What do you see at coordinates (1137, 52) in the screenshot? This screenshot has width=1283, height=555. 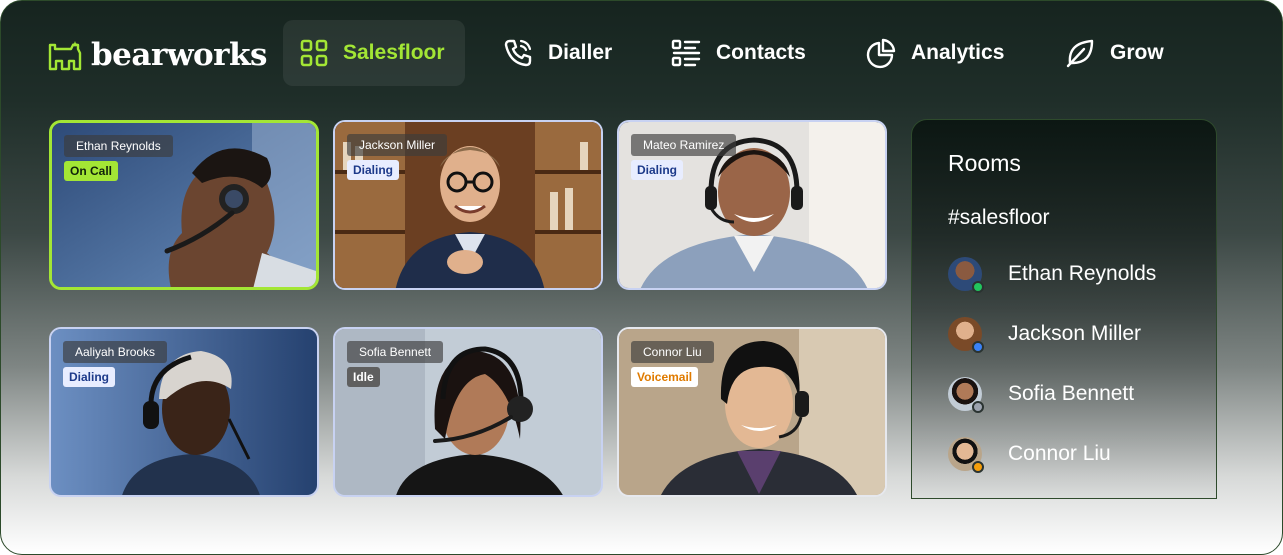 I see `nav-label: Grow` at bounding box center [1137, 52].